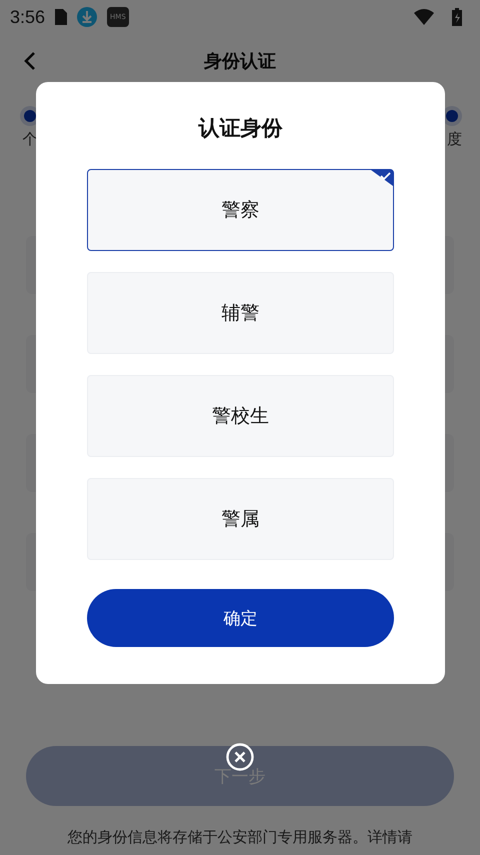  What do you see at coordinates (382, 178) in the screenshot?
I see `check-icon` at bounding box center [382, 178].